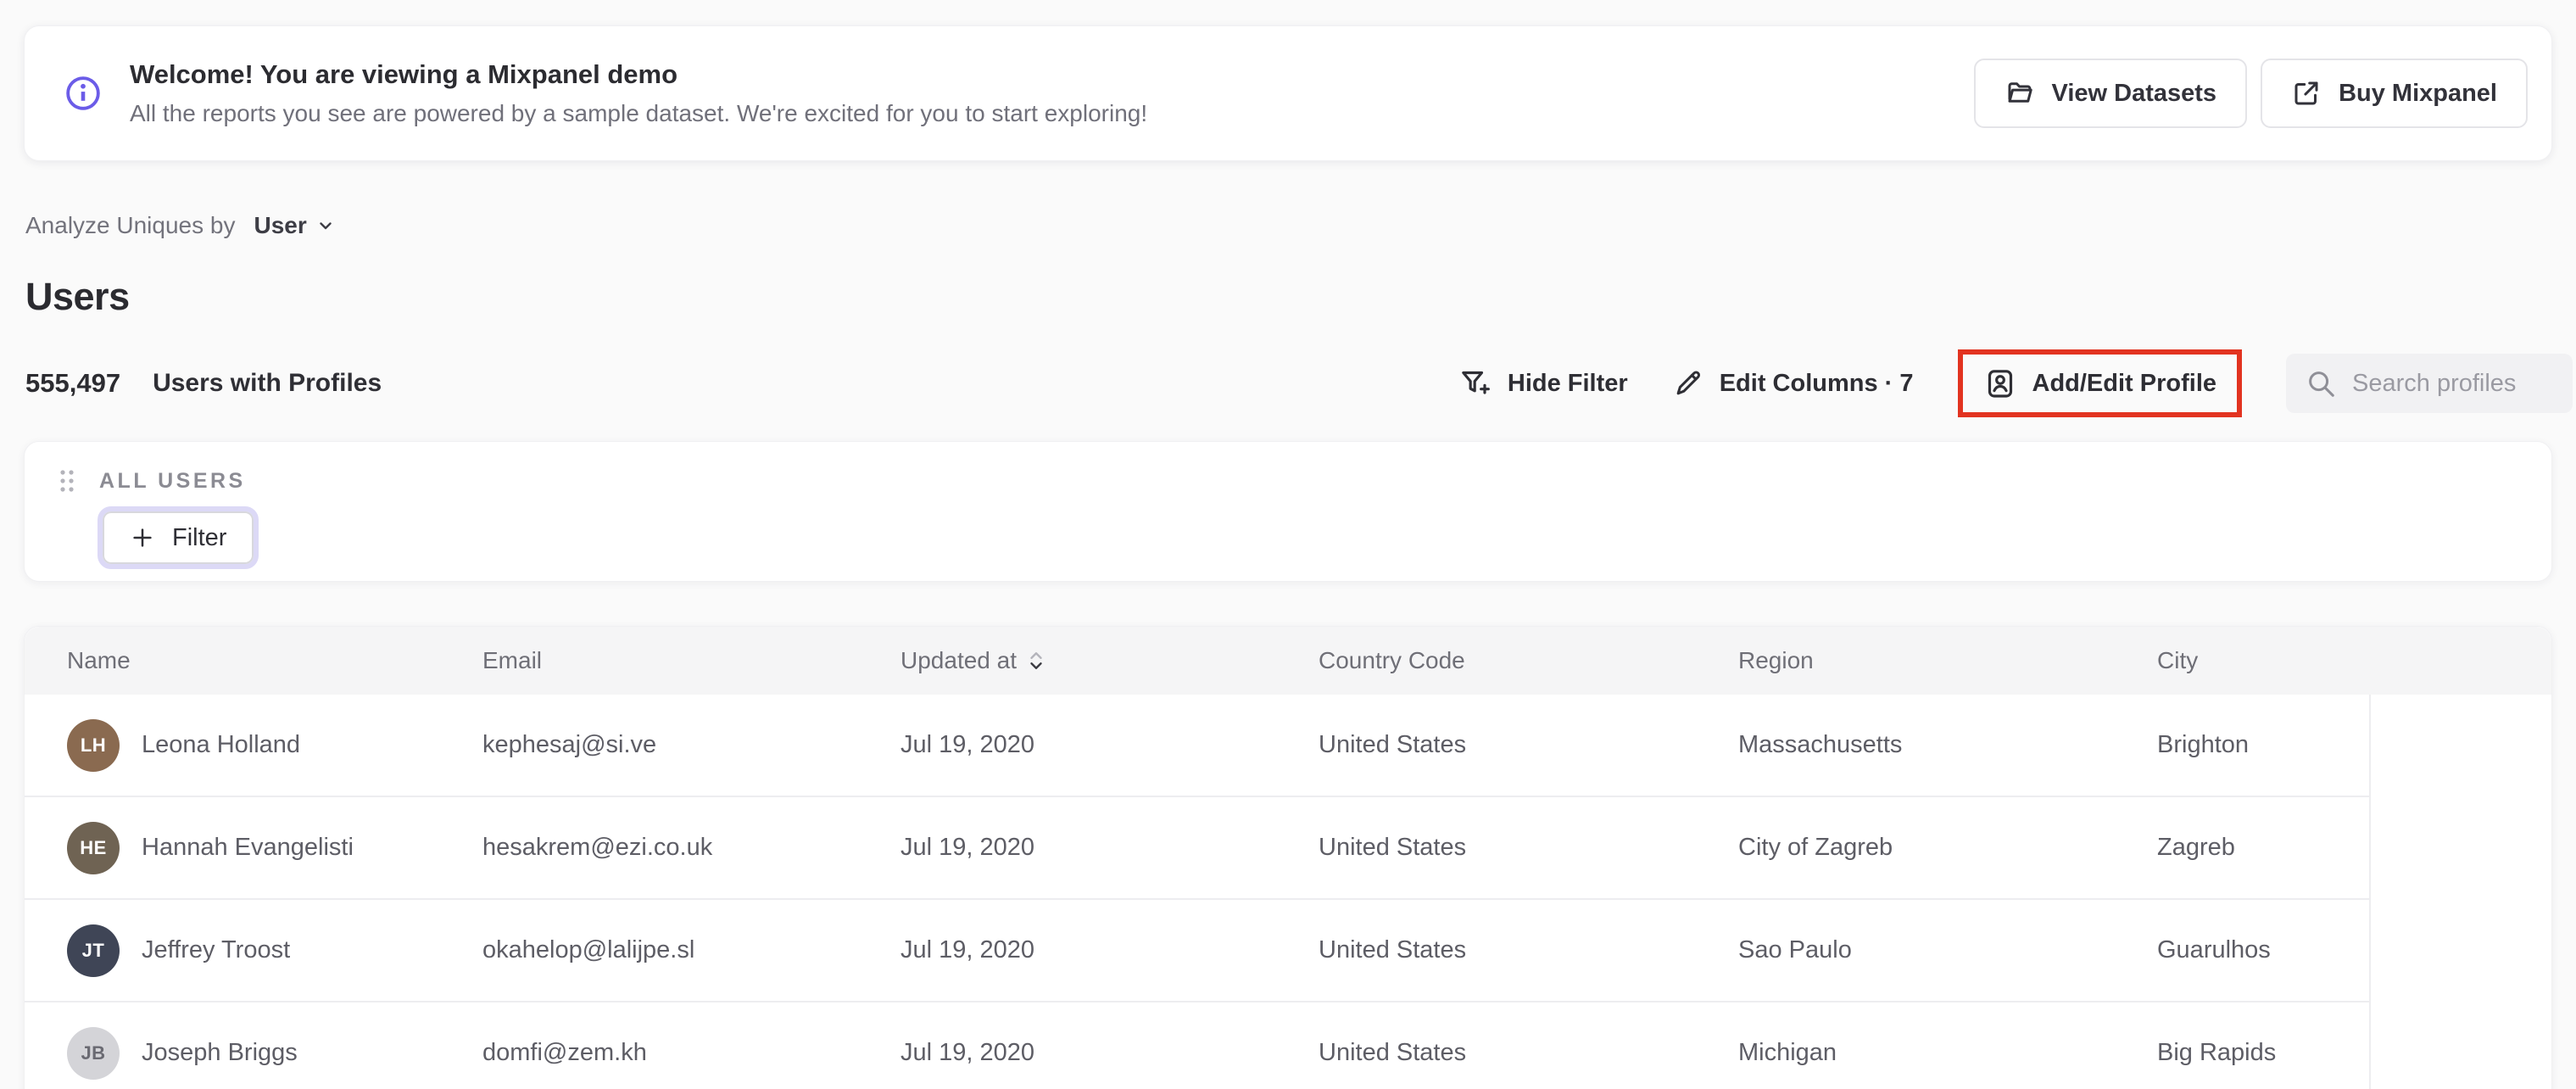  I want to click on column-header-country-code: Country Code, so click(1486, 660).